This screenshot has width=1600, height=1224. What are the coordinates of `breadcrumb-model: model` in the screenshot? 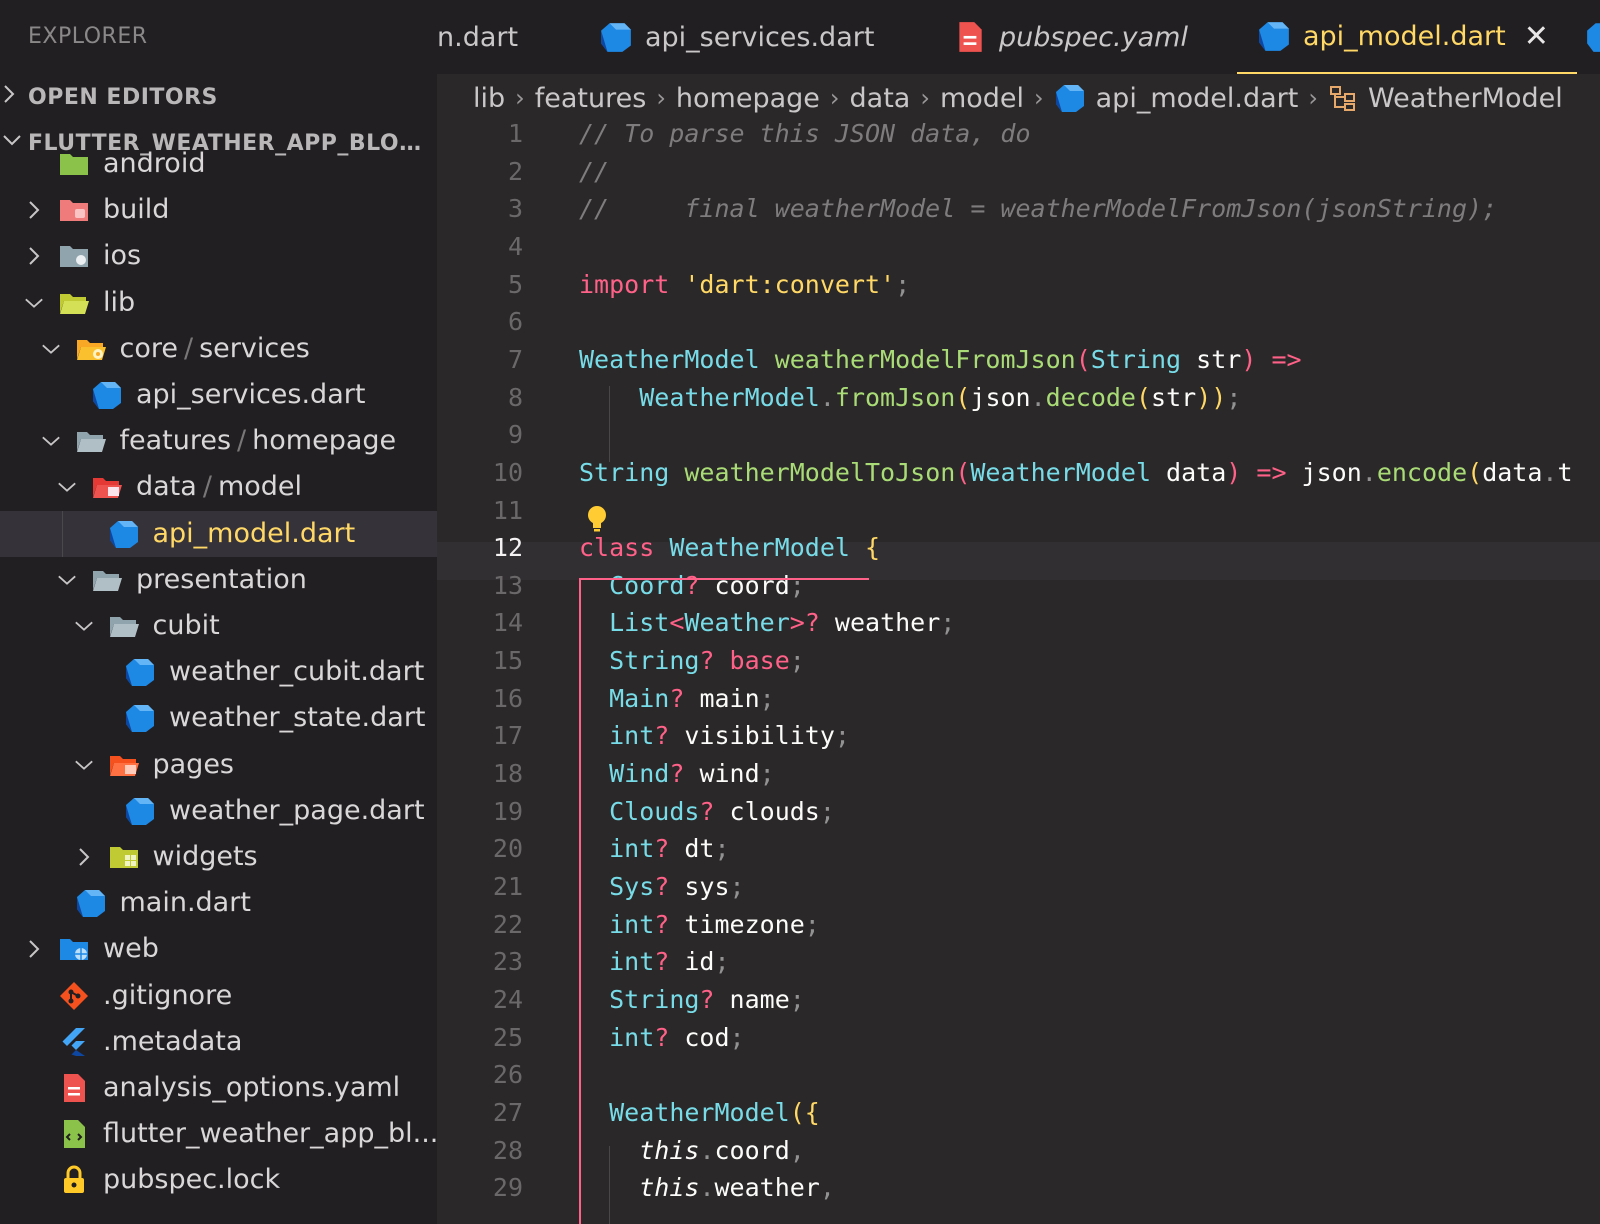 It's located at (982, 98).